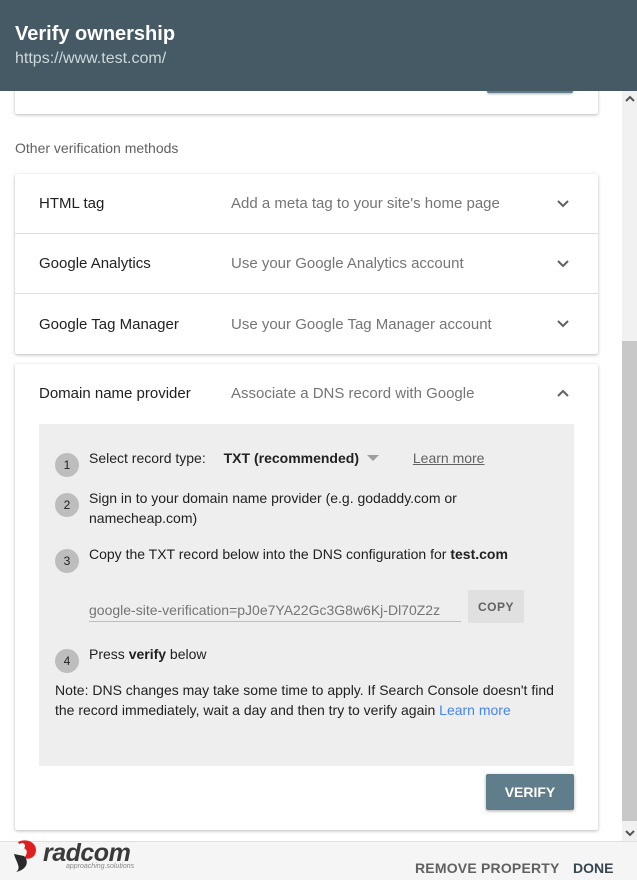  Describe the element at coordinates (629, 581) in the screenshot. I see `scrollbar-thumb` at that location.